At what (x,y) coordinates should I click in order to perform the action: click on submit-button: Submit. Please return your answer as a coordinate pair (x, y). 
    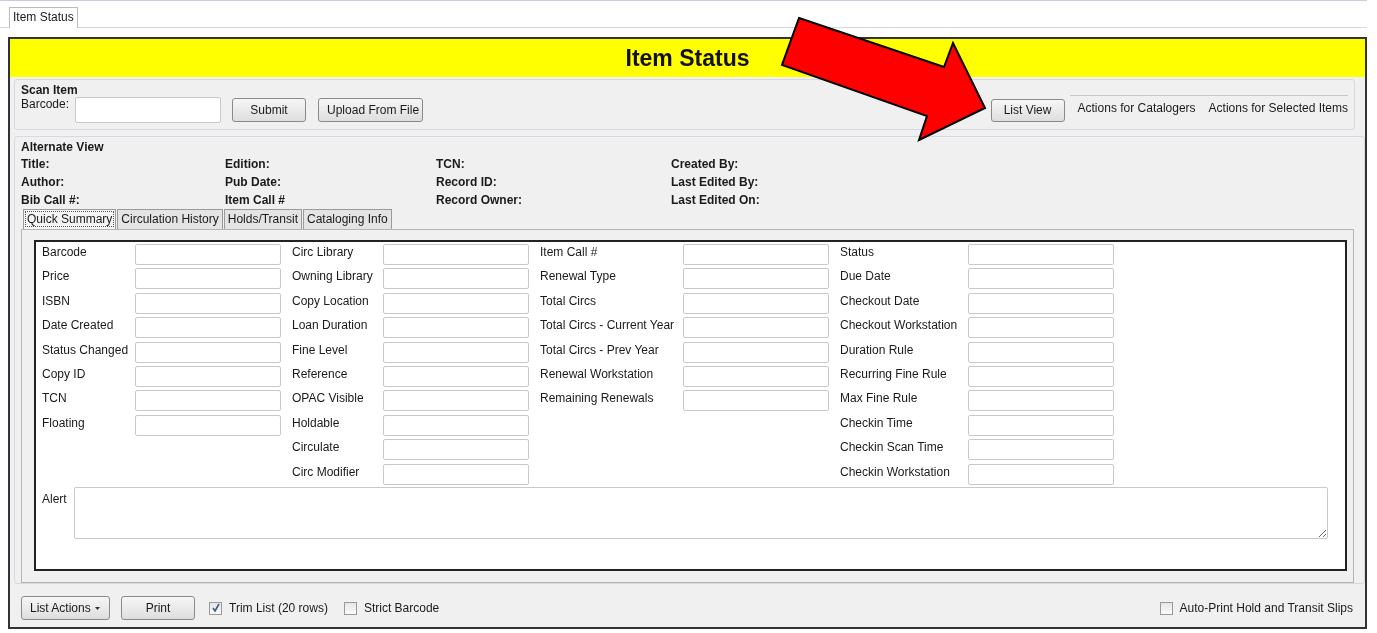
    Looking at the image, I should click on (269, 110).